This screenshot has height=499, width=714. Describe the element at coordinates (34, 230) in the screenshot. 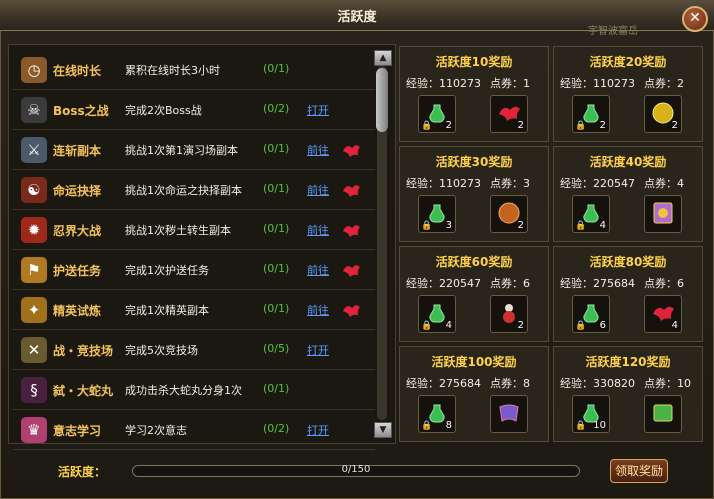

I see `fire-icon: ✹` at that location.